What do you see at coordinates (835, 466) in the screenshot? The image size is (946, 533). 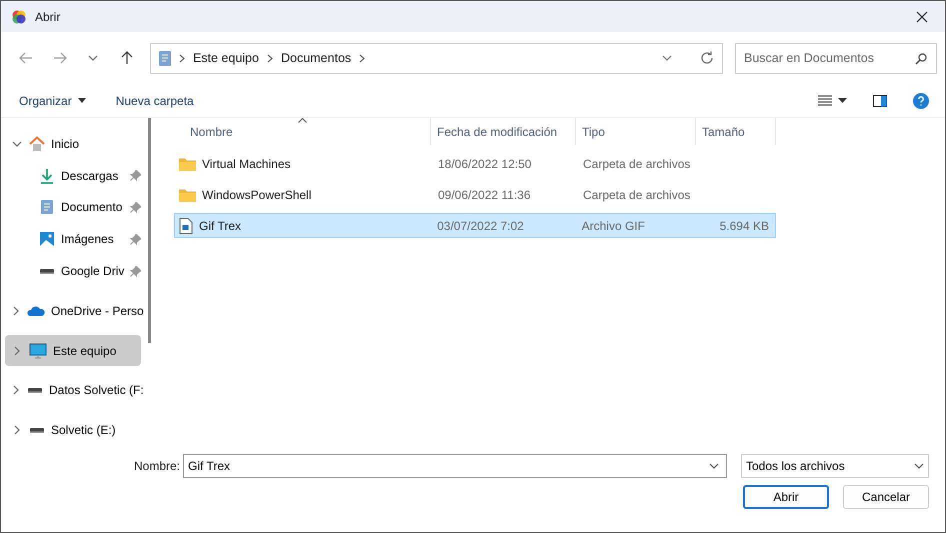 I see `file-type-dropdown: Todos los archivos` at bounding box center [835, 466].